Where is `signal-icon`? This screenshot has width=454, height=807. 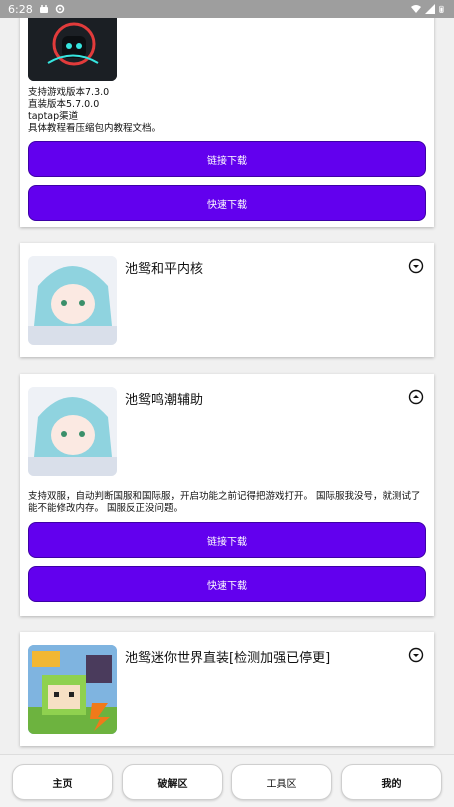 signal-icon is located at coordinates (430, 9).